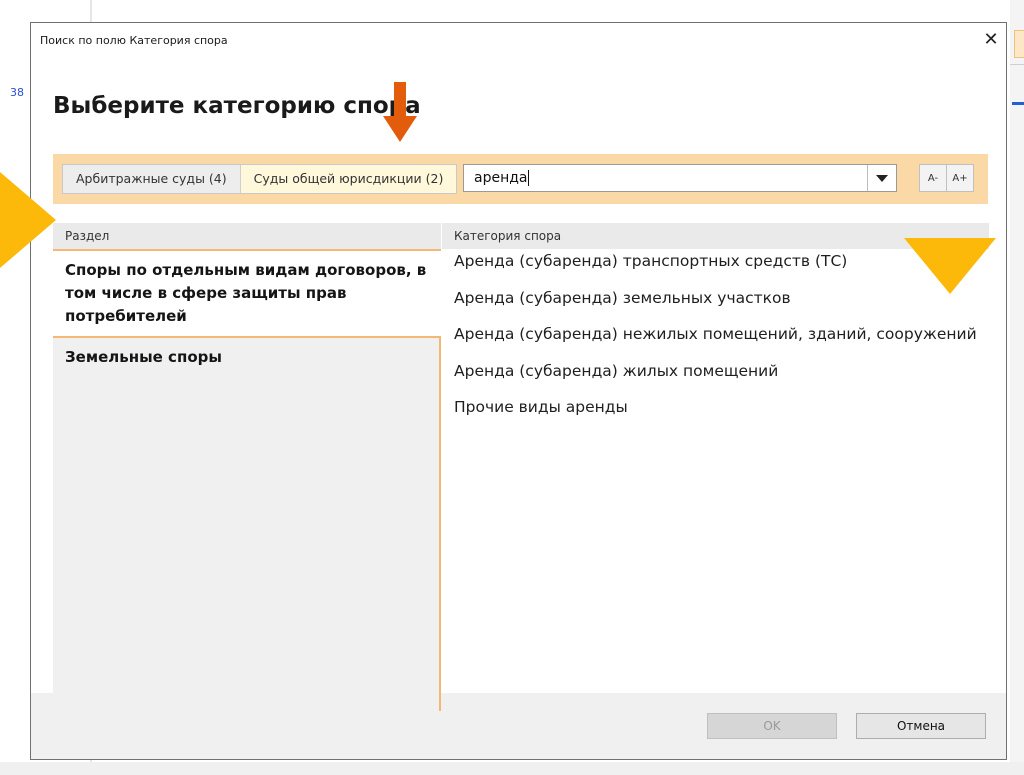 The width and height of the screenshot is (1024, 775). What do you see at coordinates (715, 377) in the screenshot?
I see `category-item: Аренда (субаренда) жилых помещений` at bounding box center [715, 377].